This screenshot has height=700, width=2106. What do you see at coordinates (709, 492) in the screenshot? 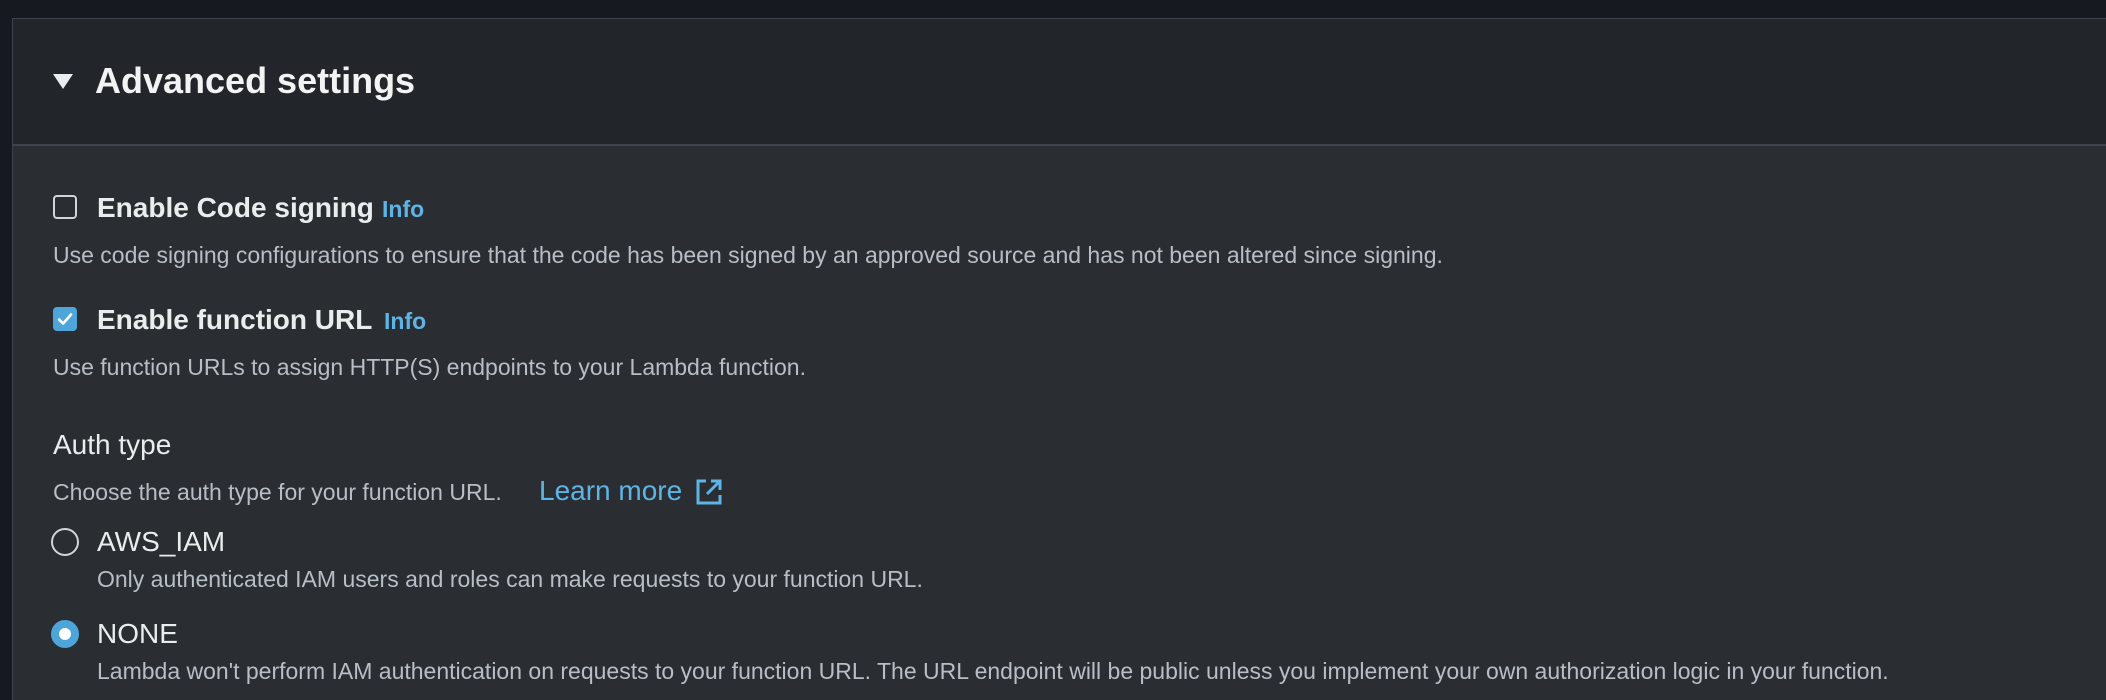
I see `external-link-icon` at bounding box center [709, 492].